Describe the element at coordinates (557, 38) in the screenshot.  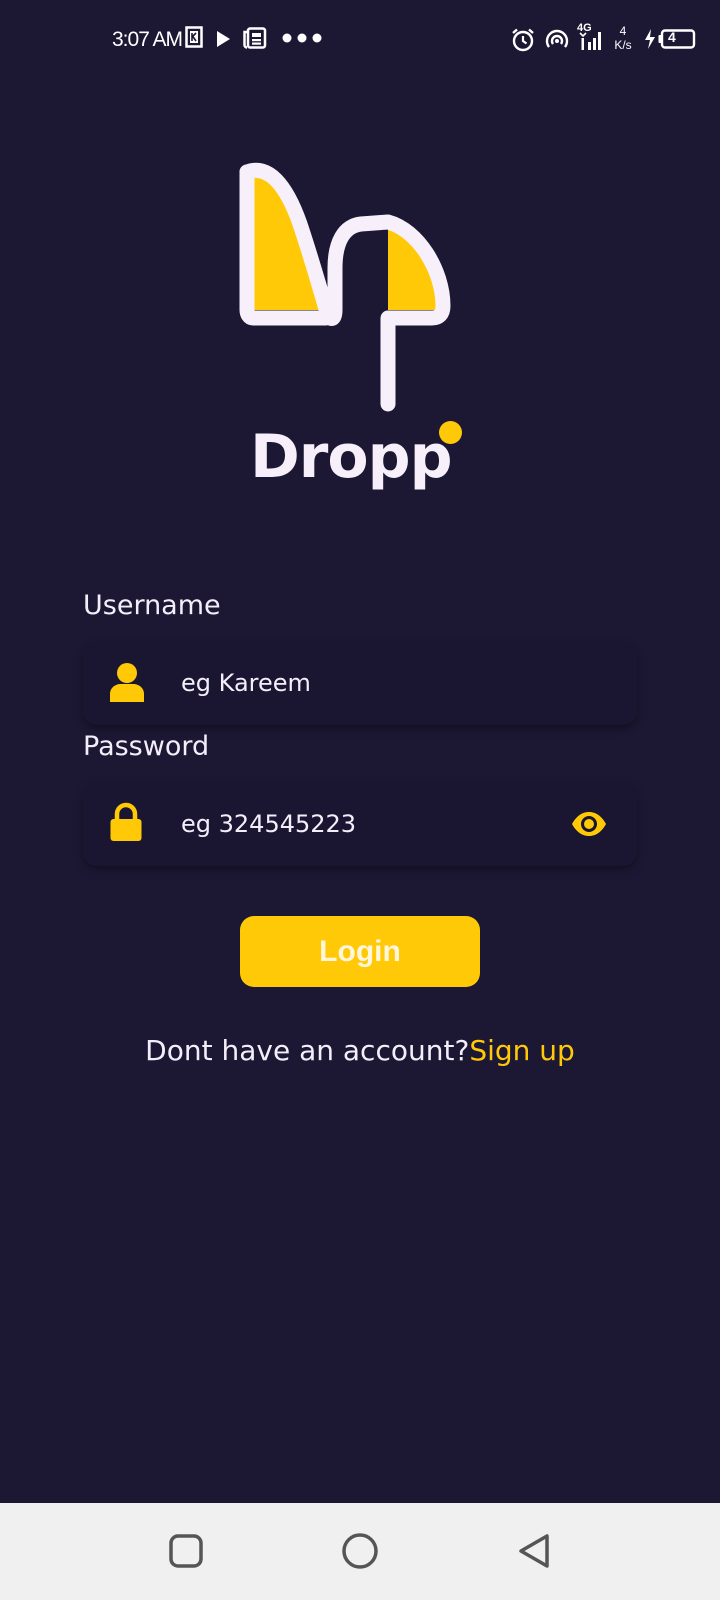
I see `hotspot-icon` at that location.